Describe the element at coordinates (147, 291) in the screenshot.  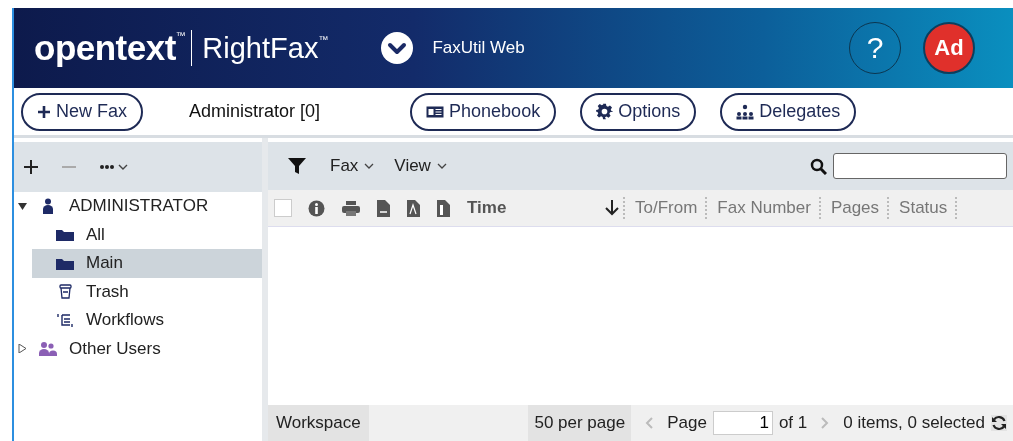
I see `tree-item: Trash` at that location.